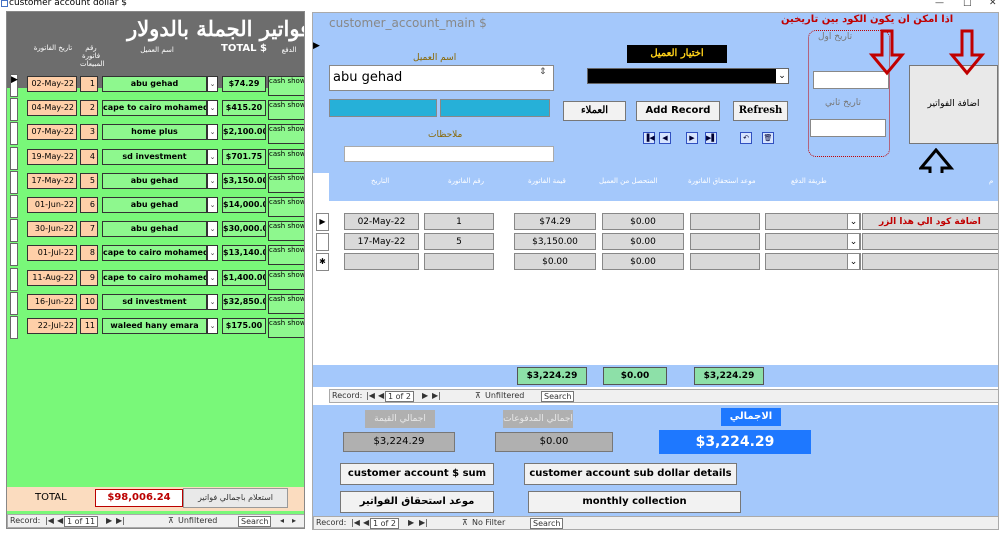  What do you see at coordinates (488, 523) in the screenshot?
I see `main-filter-status: No Filter` at bounding box center [488, 523].